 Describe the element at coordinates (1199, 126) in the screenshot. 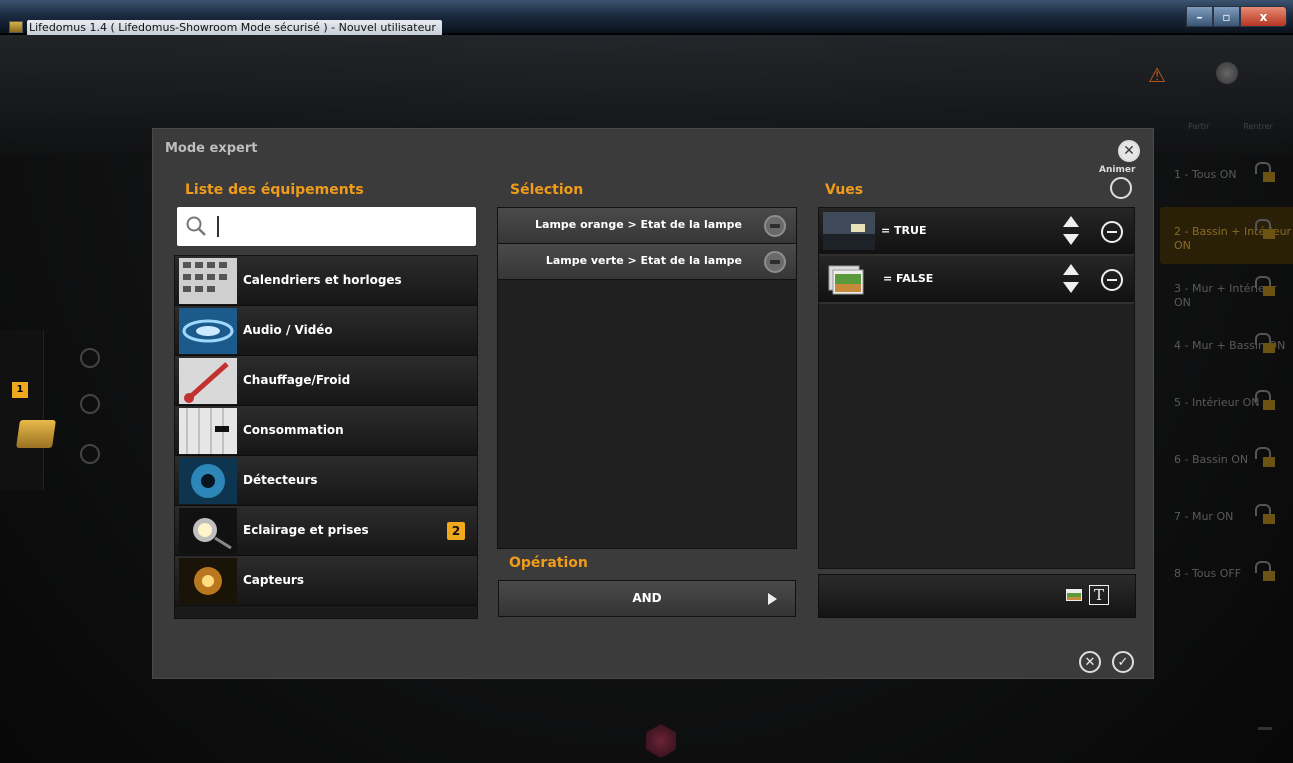

I see `column-label: Partir` at that location.